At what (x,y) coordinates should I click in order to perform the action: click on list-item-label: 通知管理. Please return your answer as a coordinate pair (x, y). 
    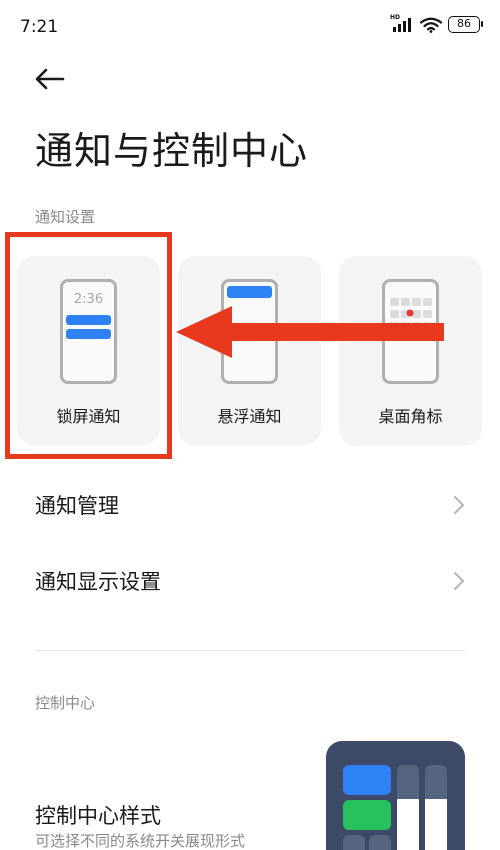
    Looking at the image, I should click on (77, 506).